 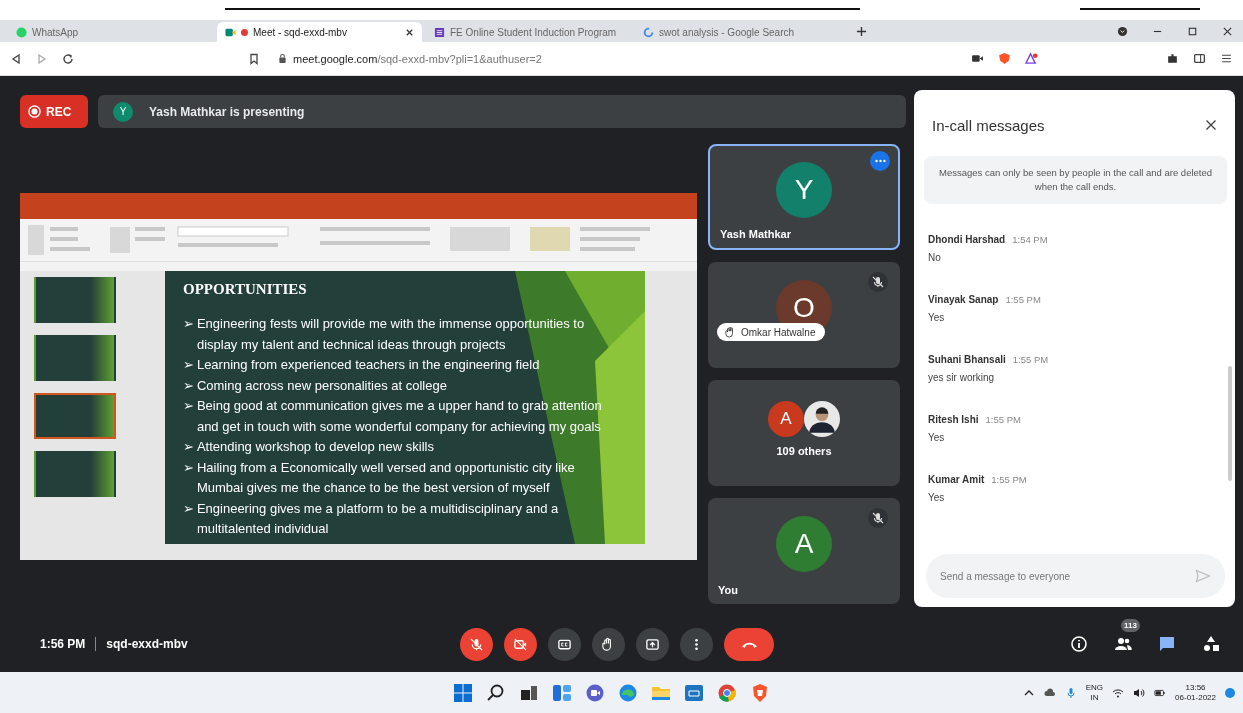 What do you see at coordinates (495, 692) in the screenshot?
I see `search-icon` at bounding box center [495, 692].